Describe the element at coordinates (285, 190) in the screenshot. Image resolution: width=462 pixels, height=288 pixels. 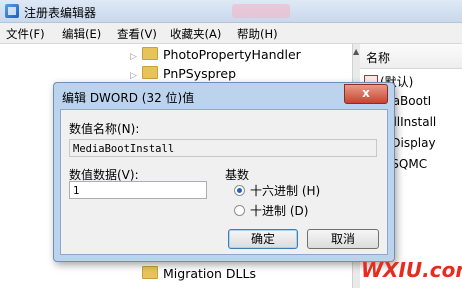
I see `radio-hex-label: 十六进制 (H)` at that location.